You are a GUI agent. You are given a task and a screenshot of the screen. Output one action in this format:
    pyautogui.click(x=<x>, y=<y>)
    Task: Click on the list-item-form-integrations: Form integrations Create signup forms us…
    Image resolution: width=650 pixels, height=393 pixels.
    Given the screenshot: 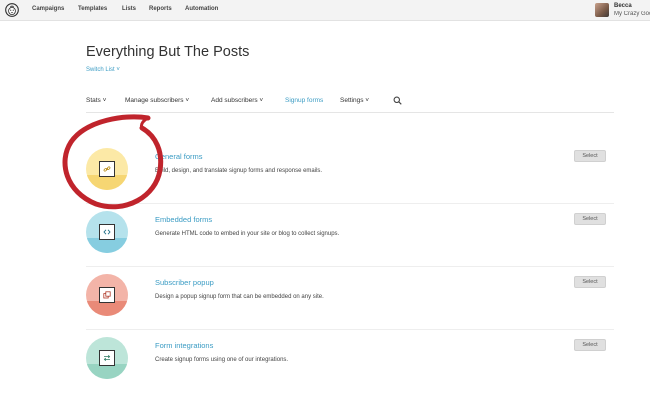 What is the action you would take?
    pyautogui.click(x=350, y=365)
    